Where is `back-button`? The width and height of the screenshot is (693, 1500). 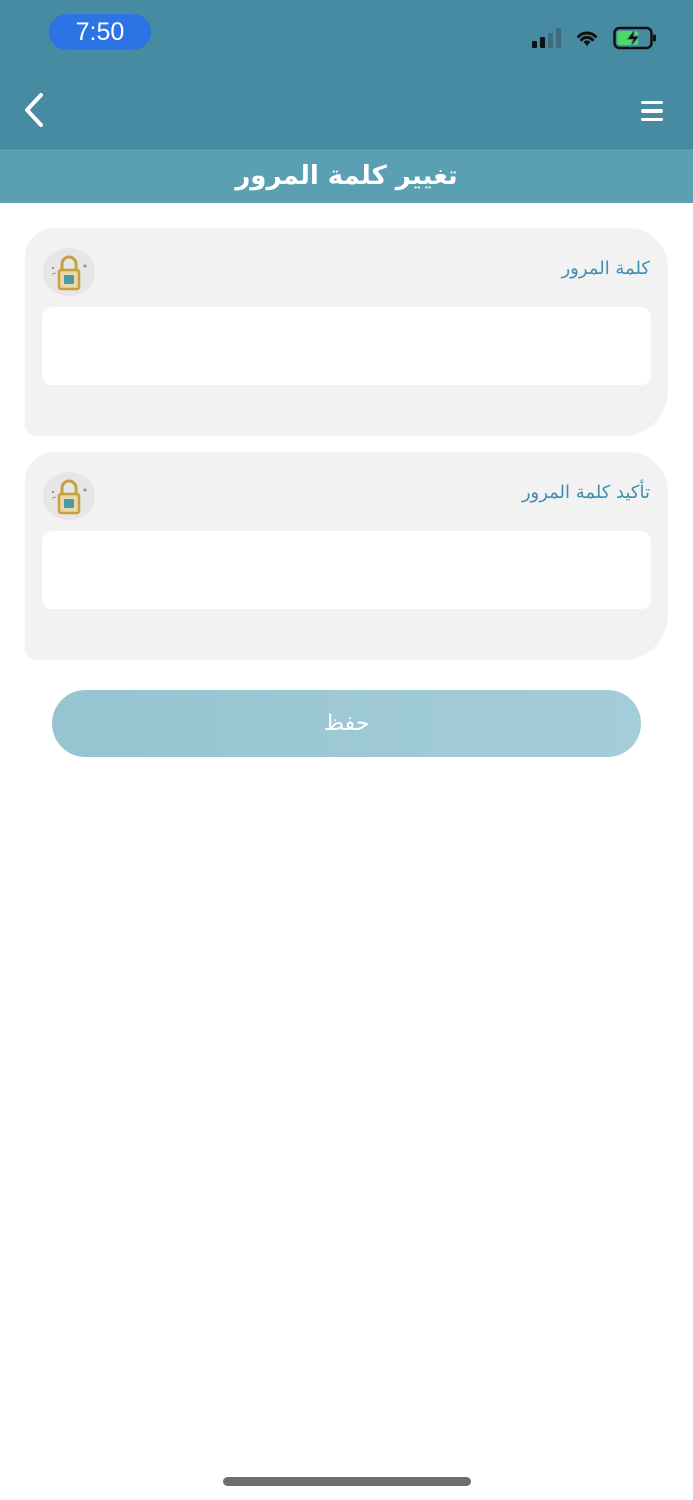 back-button is located at coordinates (34, 110).